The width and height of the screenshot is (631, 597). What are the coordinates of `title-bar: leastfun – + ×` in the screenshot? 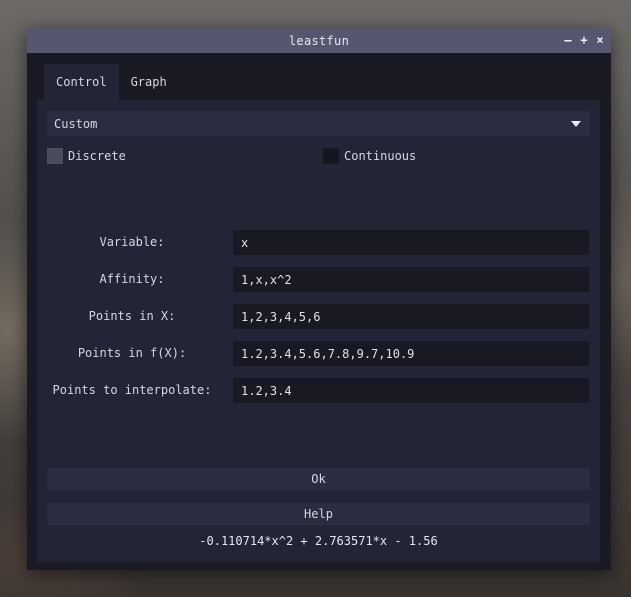 It's located at (319, 40).